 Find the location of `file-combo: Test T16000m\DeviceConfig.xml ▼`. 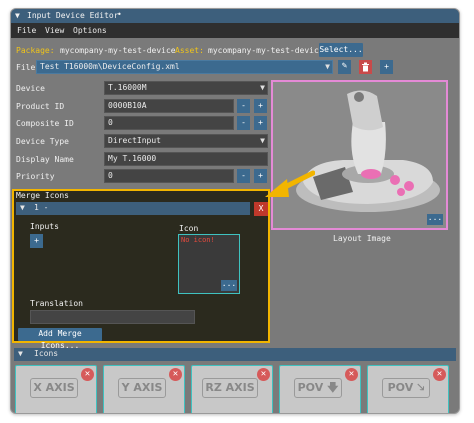

file-combo: Test T16000m\DeviceConfig.xml ▼ is located at coordinates (184, 67).